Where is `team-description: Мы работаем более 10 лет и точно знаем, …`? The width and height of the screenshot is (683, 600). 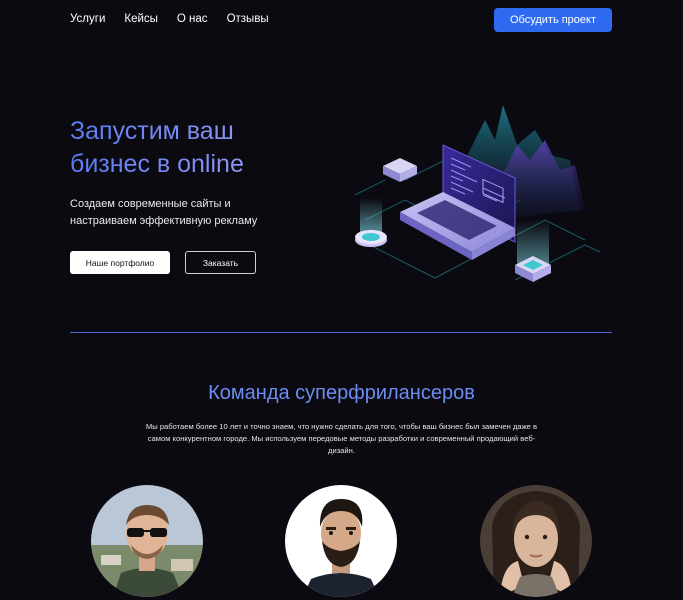
team-description: Мы работаем более 10 лет и точно знаем, … is located at coordinates (341, 438).